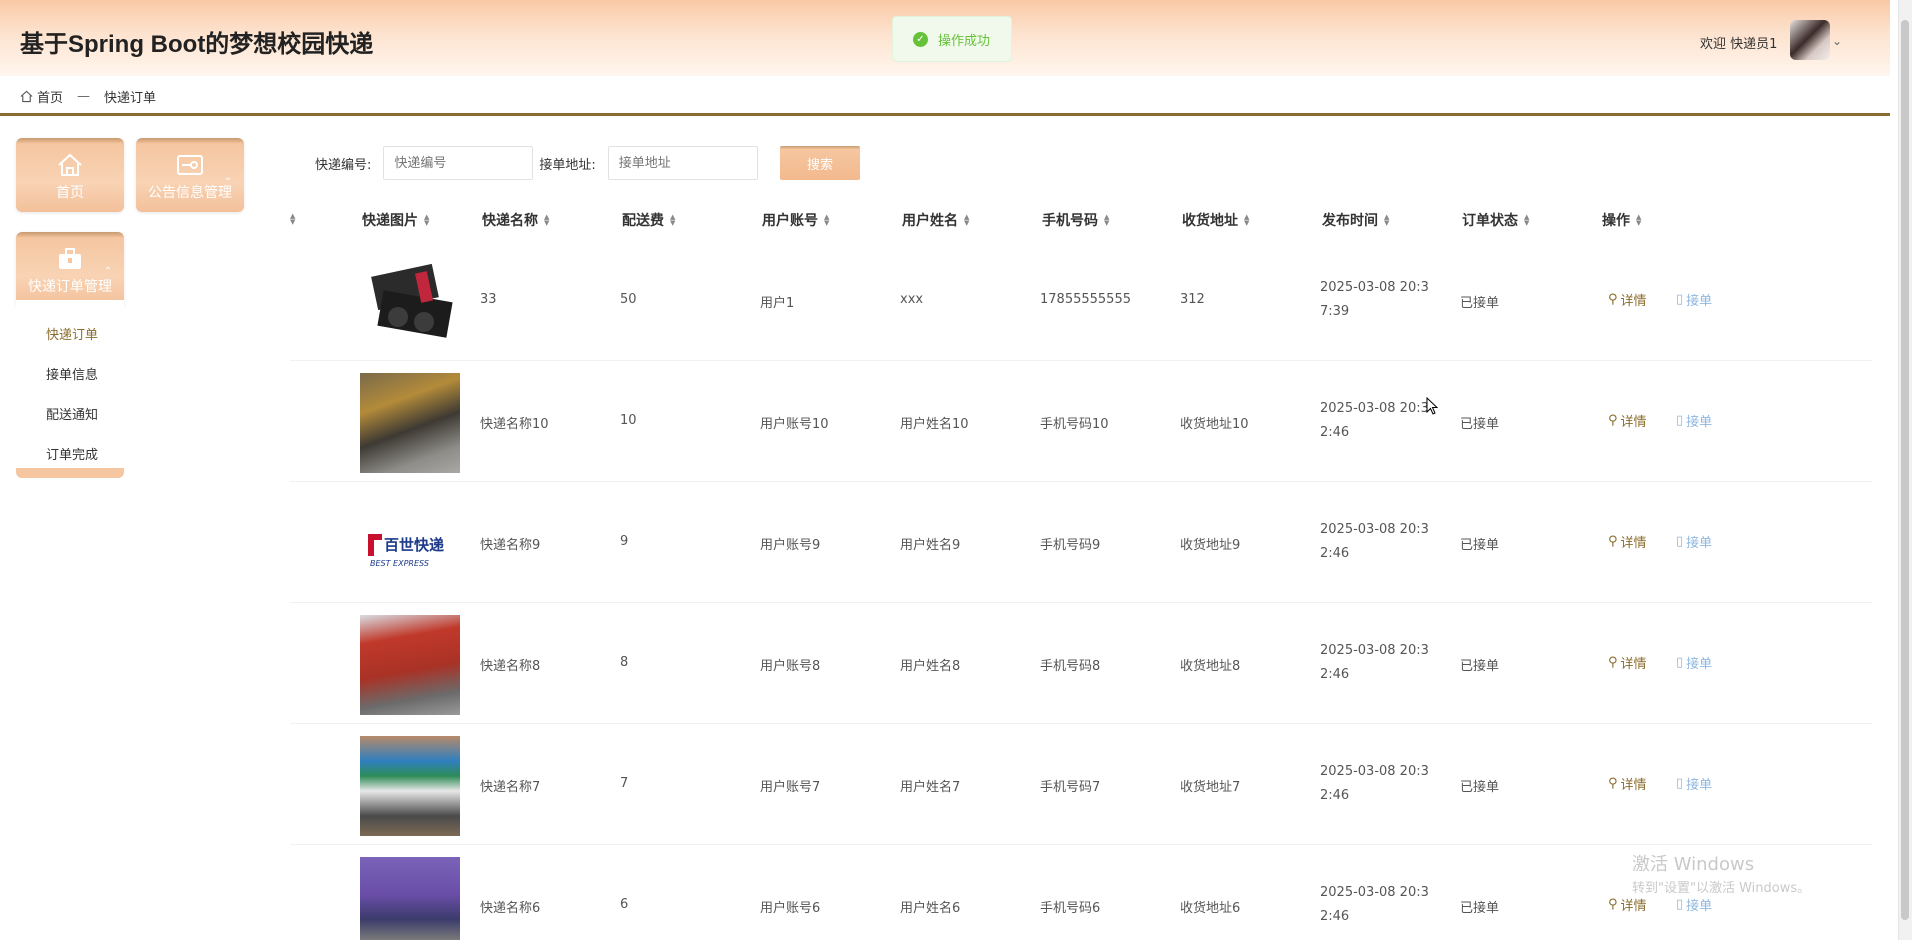  Describe the element at coordinates (414, 545) in the screenshot. I see `svg-text: 百世快递` at that location.